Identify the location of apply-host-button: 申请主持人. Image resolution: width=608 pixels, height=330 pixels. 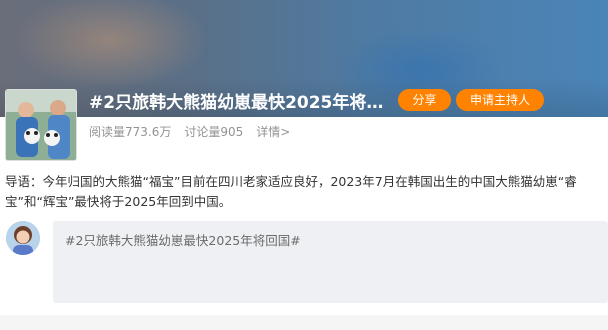
(500, 100).